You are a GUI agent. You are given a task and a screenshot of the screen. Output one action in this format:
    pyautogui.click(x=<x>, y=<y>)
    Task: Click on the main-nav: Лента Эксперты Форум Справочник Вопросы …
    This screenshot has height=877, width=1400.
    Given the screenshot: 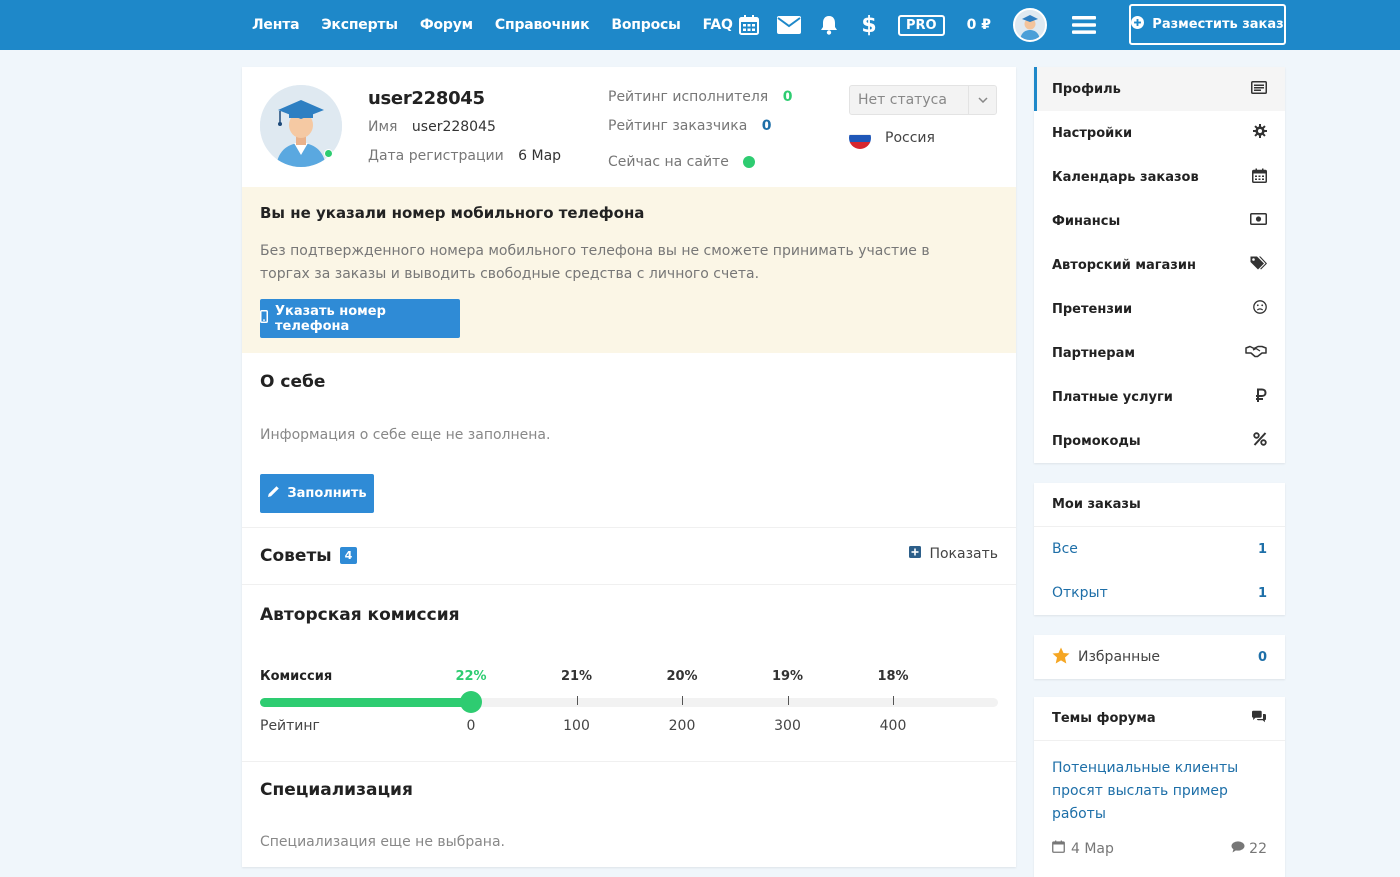 What is the action you would take?
    pyautogui.click(x=503, y=25)
    